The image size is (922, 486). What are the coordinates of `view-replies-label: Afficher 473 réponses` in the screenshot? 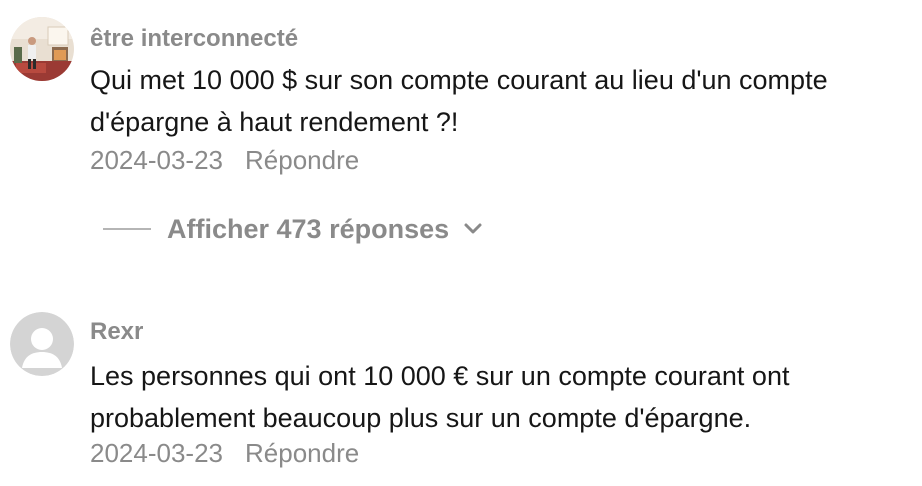 It's located at (308, 228).